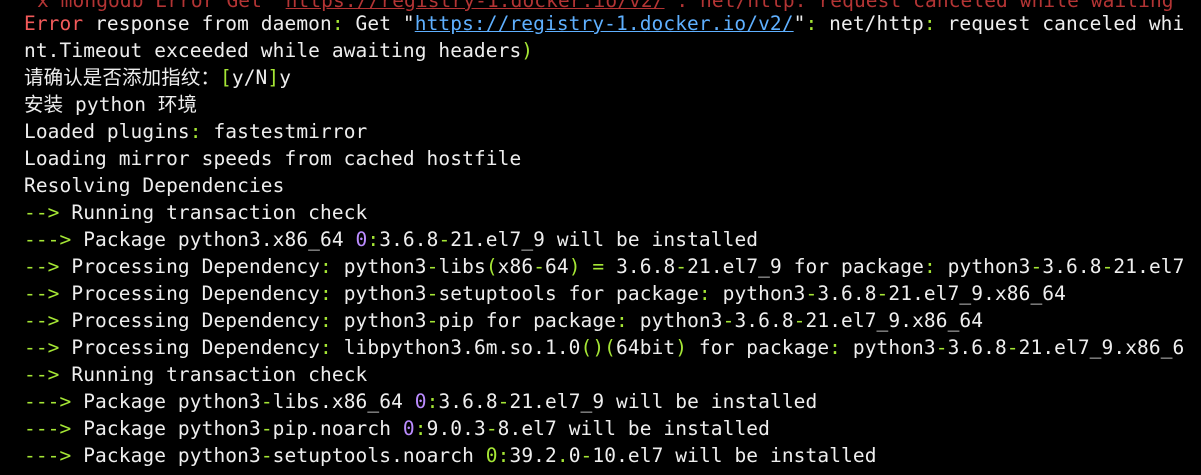 The height and width of the screenshot is (475, 1201). What do you see at coordinates (1149, 266) in the screenshot?
I see `terminal-text-segment: 21.el7` at bounding box center [1149, 266].